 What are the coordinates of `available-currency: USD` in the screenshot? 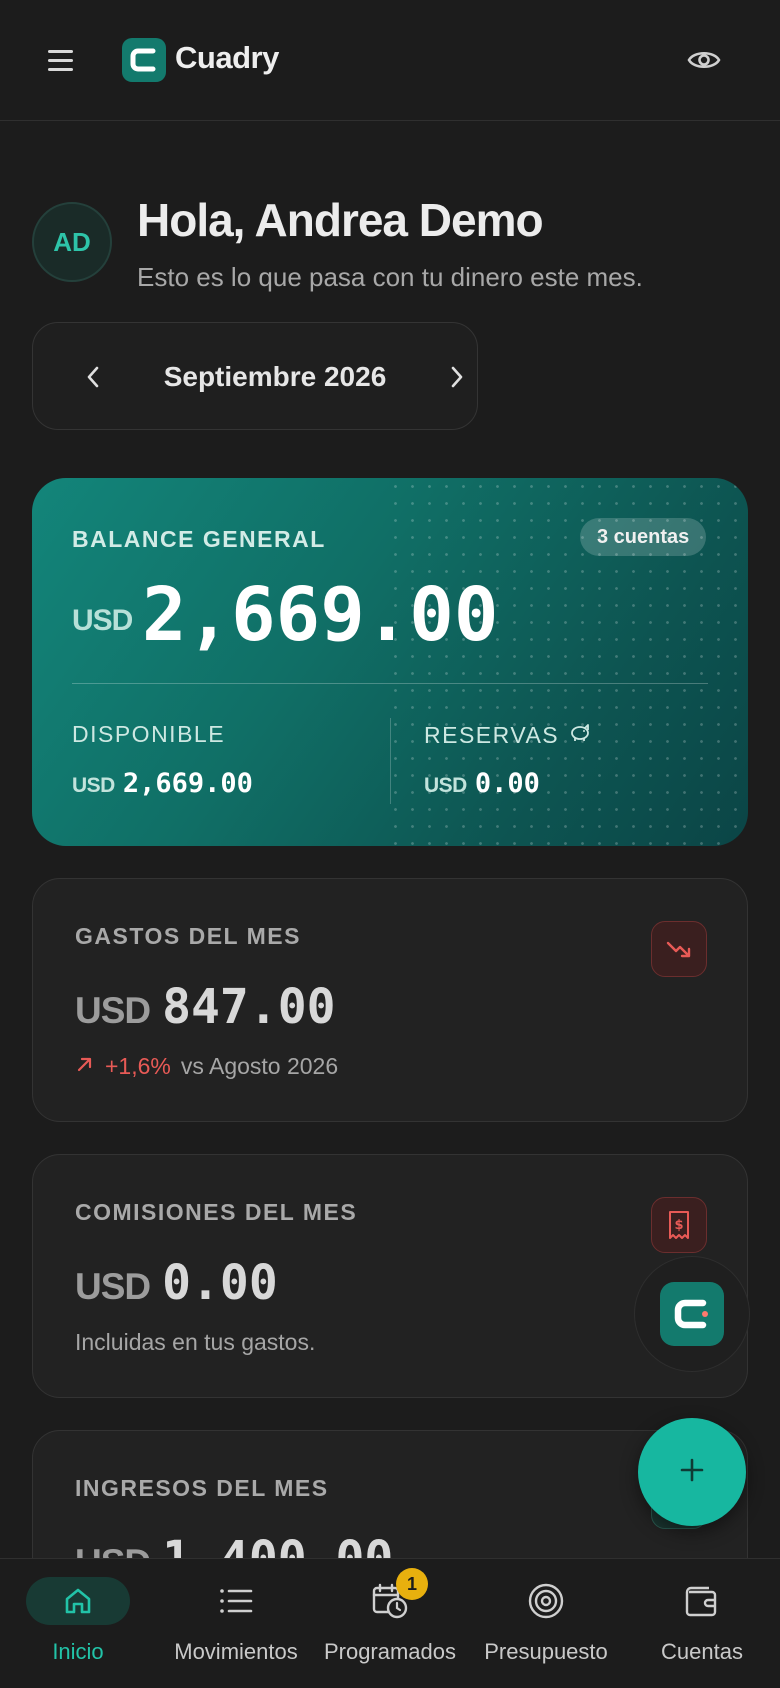 It's located at (93, 785).